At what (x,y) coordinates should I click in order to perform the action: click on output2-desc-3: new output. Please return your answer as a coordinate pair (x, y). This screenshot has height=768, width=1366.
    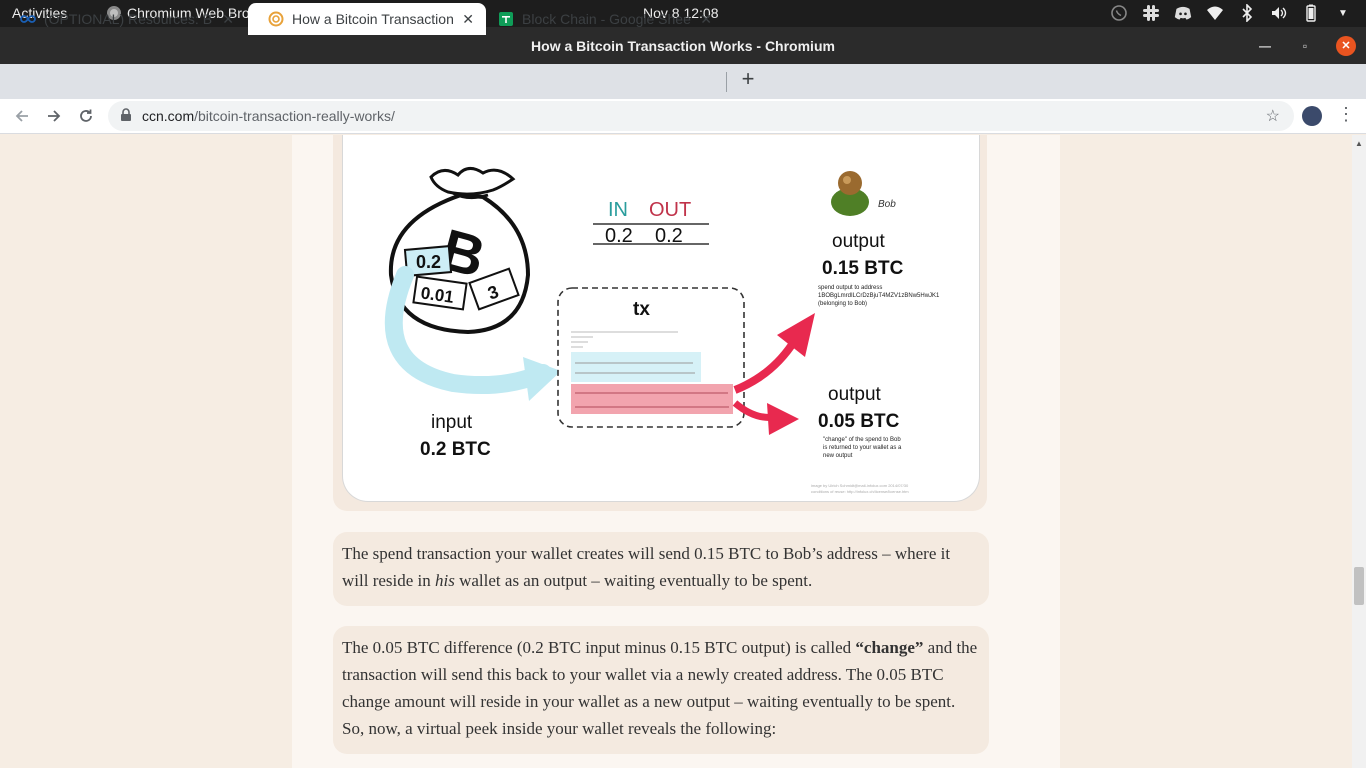
    Looking at the image, I should click on (838, 456).